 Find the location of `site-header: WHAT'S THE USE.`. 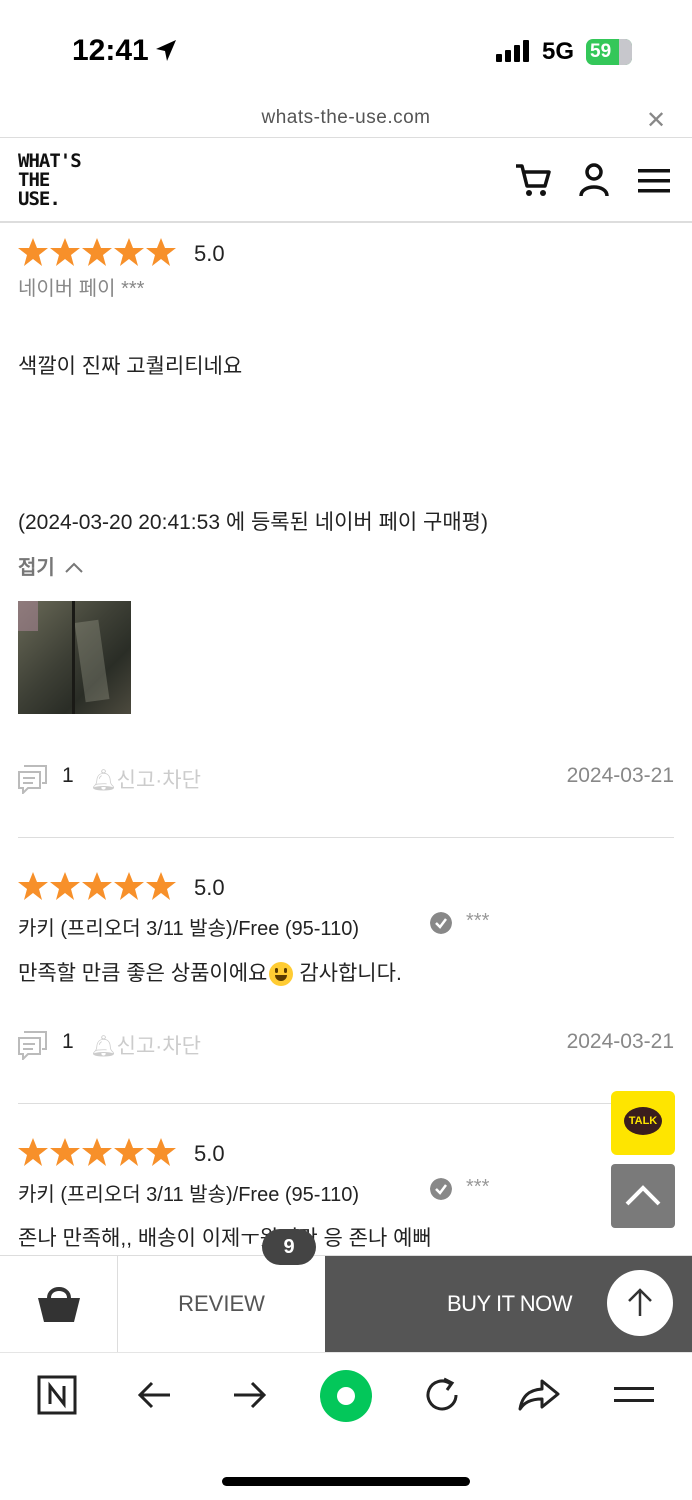

site-header: WHAT'S THE USE. is located at coordinates (346, 181).